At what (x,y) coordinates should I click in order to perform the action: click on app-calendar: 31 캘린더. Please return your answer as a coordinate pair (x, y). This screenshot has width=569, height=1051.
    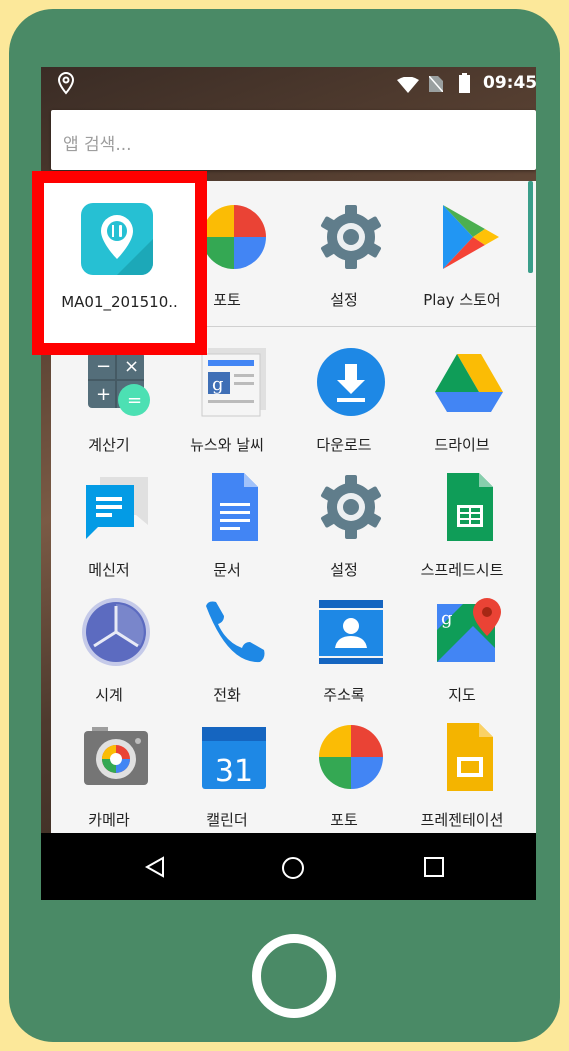
    Looking at the image, I should click on (227, 765).